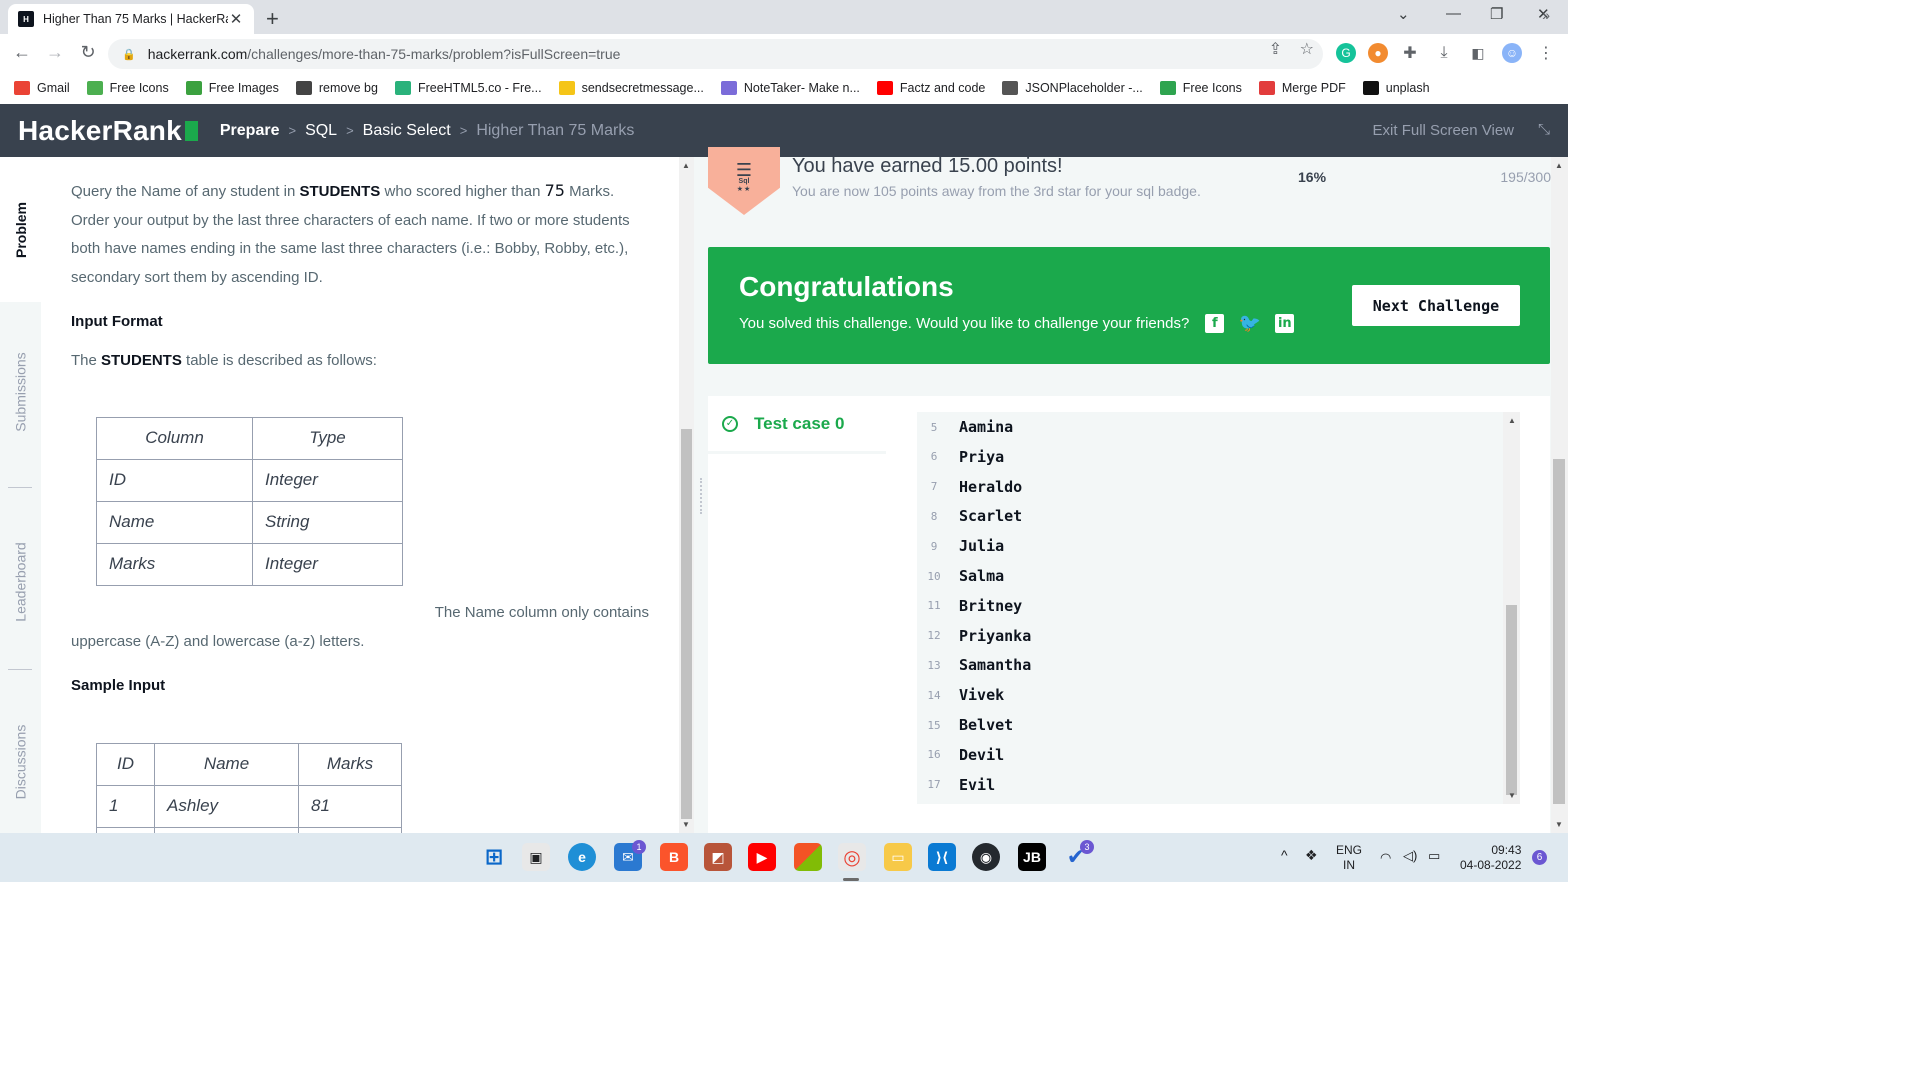 Image resolution: width=1920 pixels, height=1080 pixels. What do you see at coordinates (1410, 855) in the screenshot?
I see `volume-icon: ◁)` at bounding box center [1410, 855].